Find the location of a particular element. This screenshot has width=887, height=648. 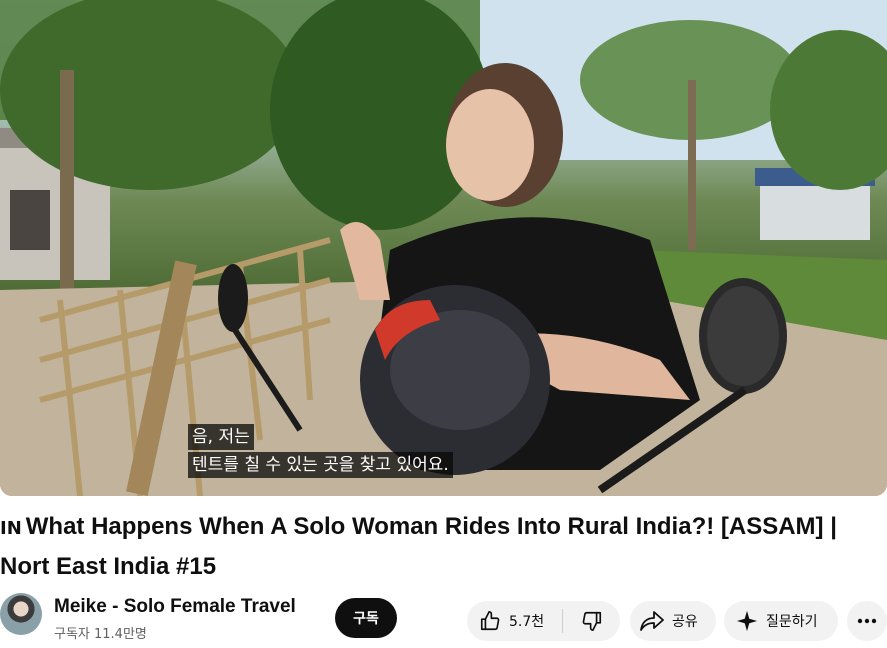

like-count: 5.7천 is located at coordinates (527, 622).